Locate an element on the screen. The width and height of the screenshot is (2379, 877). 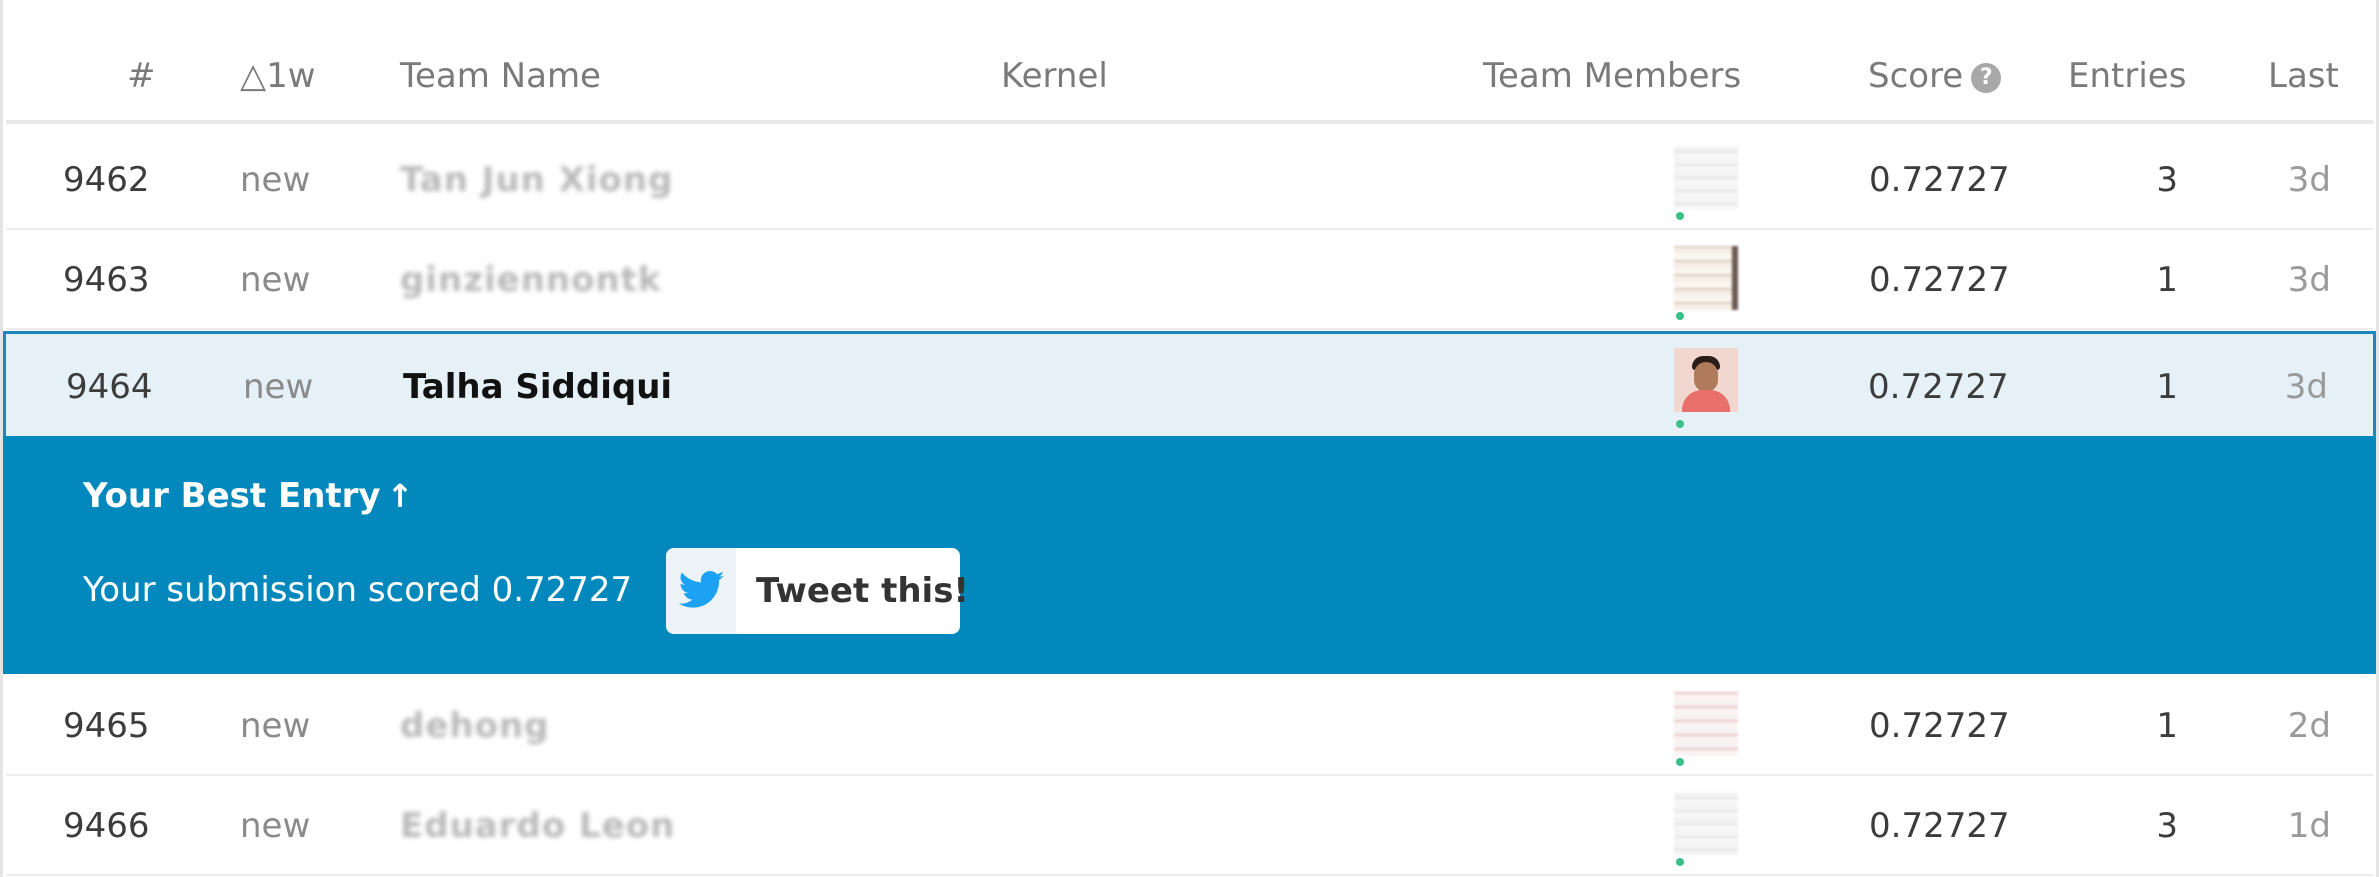
header-score: Score? is located at coordinates (1935, 76).